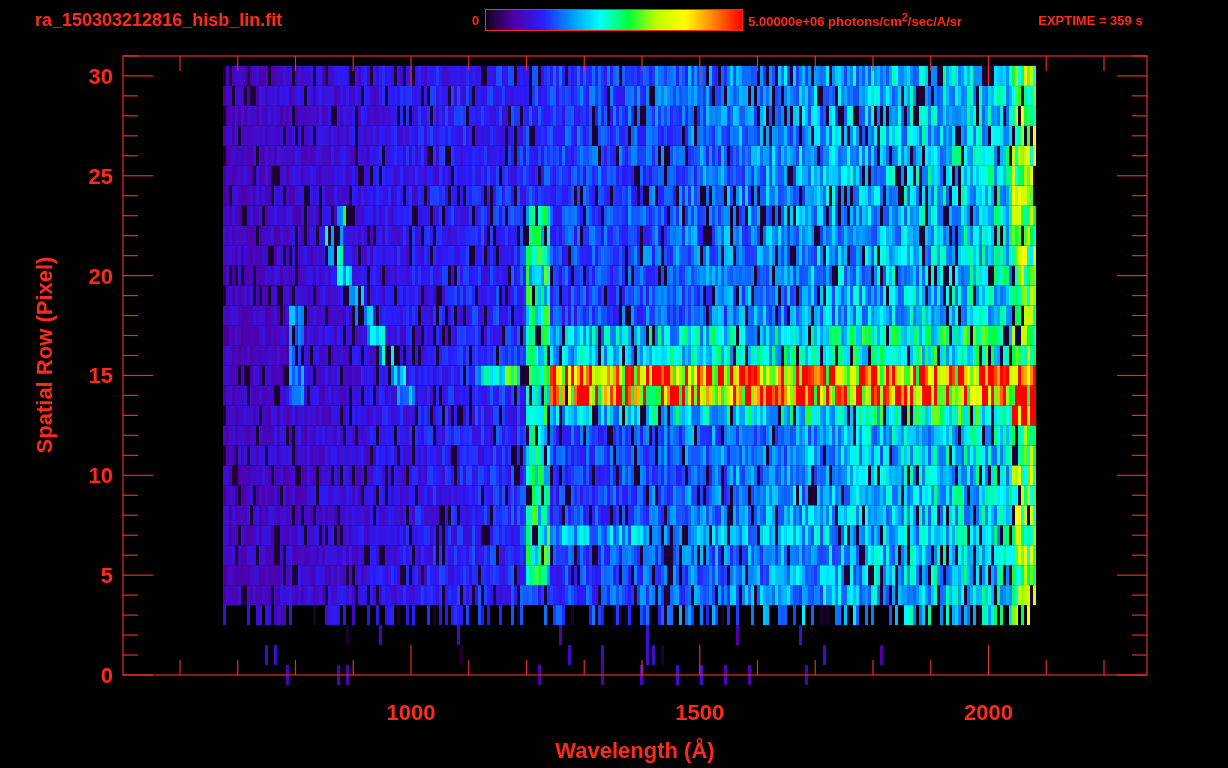  Describe the element at coordinates (44, 355) in the screenshot. I see `y-axis-label: Spatial Row (Pixel)` at that location.